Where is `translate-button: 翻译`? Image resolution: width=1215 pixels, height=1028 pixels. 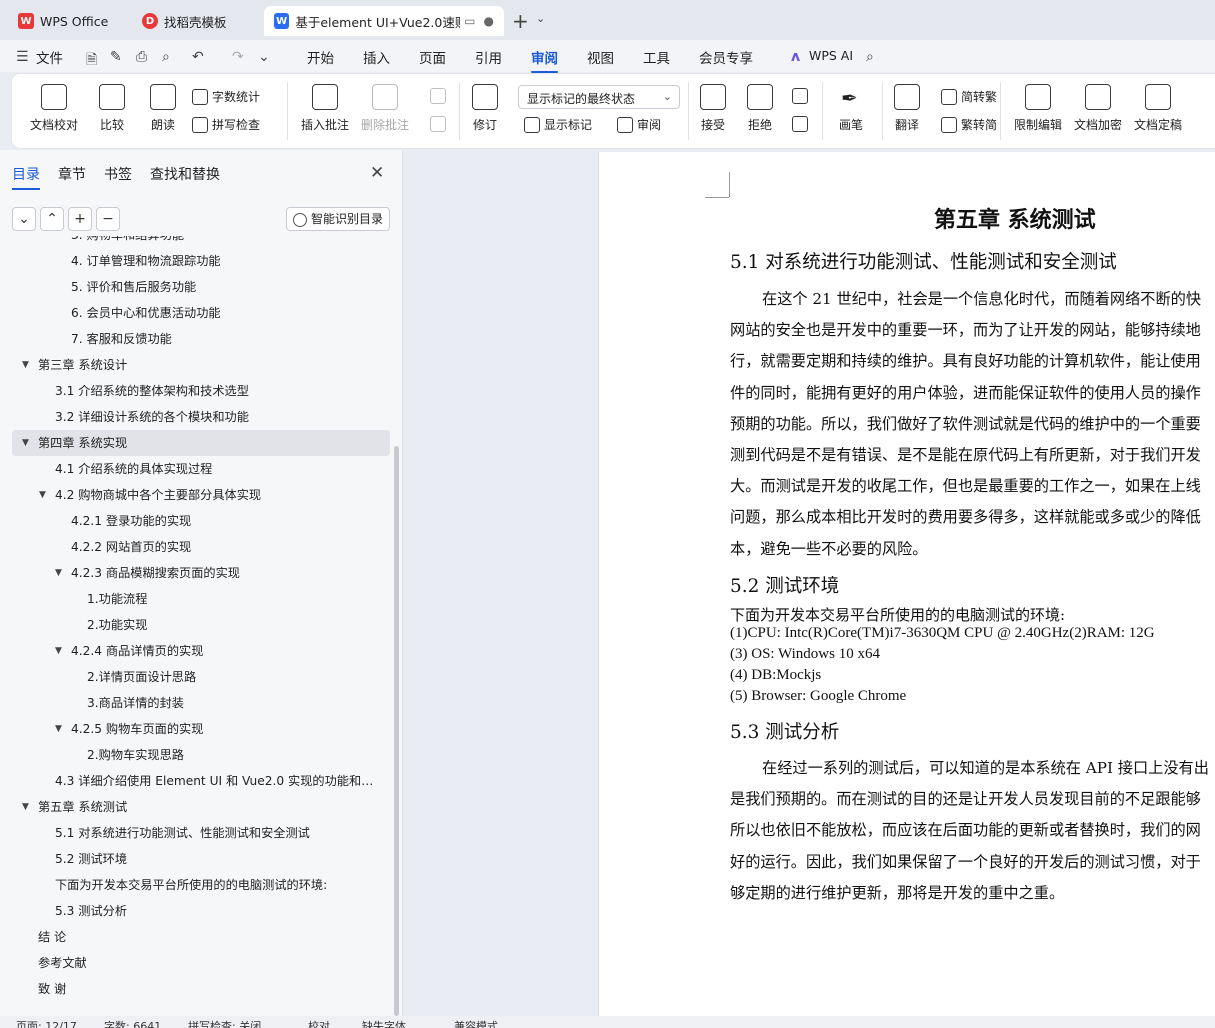
translate-button: 翻译 is located at coordinates (907, 108).